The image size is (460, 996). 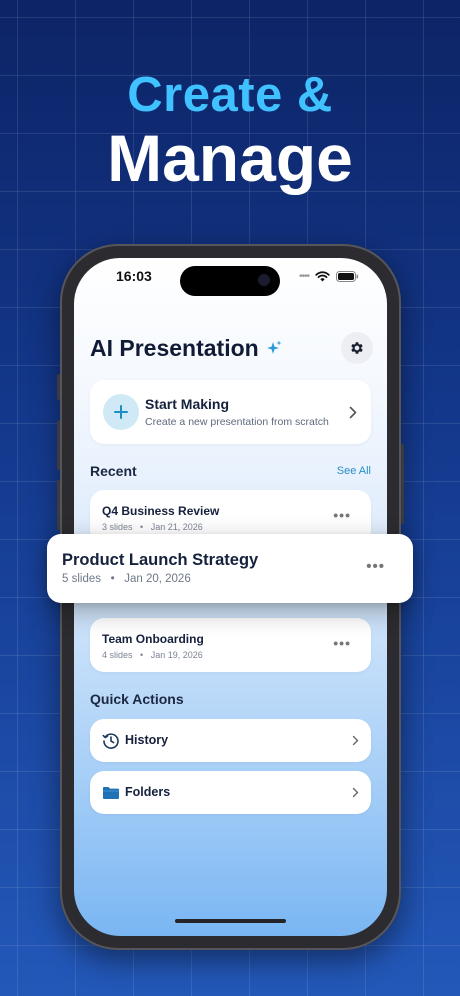 What do you see at coordinates (347, 276) in the screenshot?
I see `battery-icon` at bounding box center [347, 276].